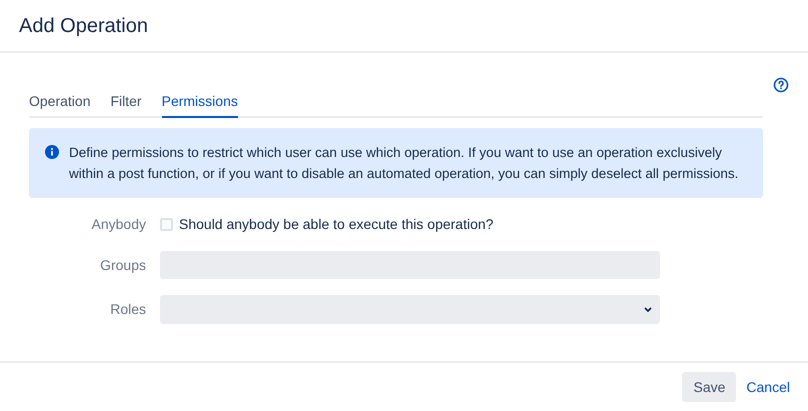  Describe the element at coordinates (118, 224) in the screenshot. I see `field-label: Anybody` at that location.